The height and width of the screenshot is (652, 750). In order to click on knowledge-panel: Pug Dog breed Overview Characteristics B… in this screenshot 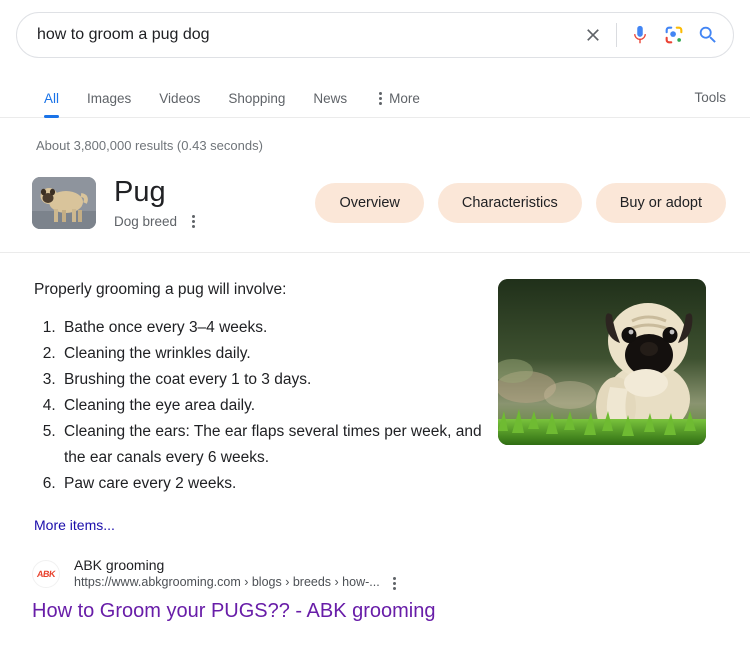, I will do `click(375, 191)`.